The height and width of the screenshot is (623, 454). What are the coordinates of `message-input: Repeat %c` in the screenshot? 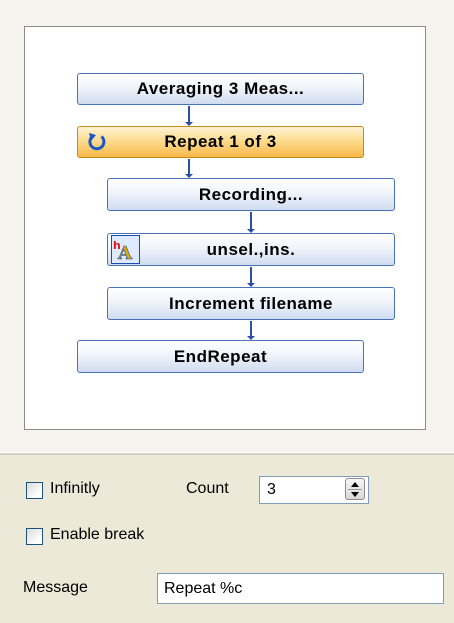 It's located at (300, 588).